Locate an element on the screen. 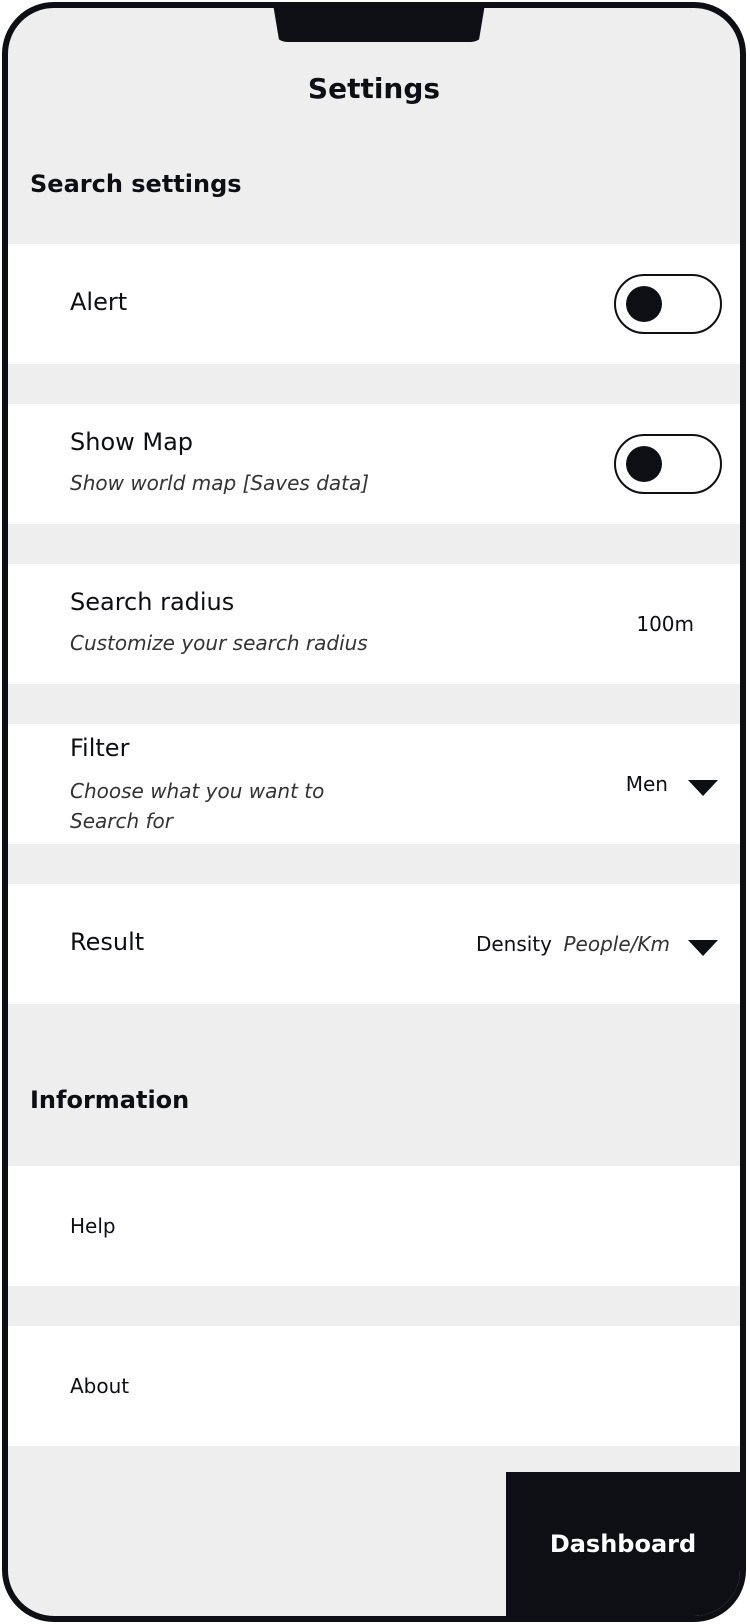 The width and height of the screenshot is (750, 1624). dashboard-label: Dashboard is located at coordinates (623, 1544).